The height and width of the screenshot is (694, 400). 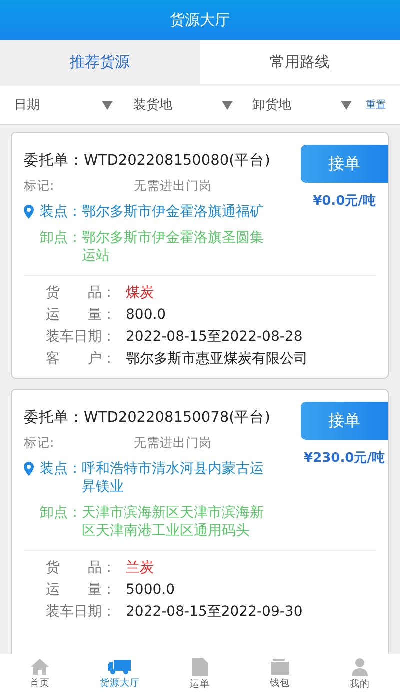 What do you see at coordinates (376, 105) in the screenshot?
I see `reset-link: 重置` at bounding box center [376, 105].